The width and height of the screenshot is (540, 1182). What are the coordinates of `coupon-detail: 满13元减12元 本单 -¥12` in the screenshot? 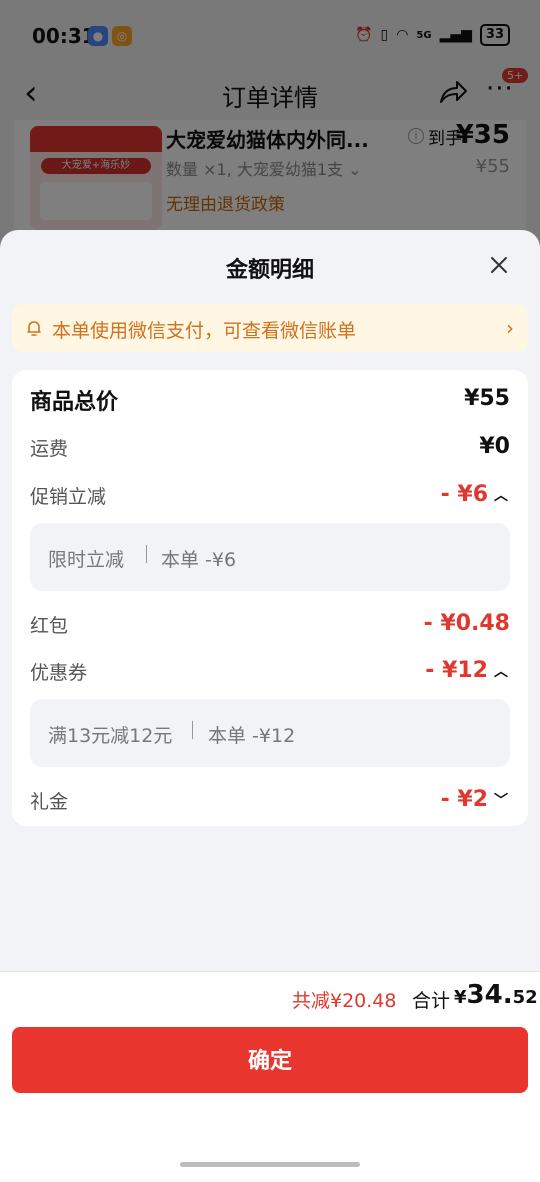 It's located at (270, 733).